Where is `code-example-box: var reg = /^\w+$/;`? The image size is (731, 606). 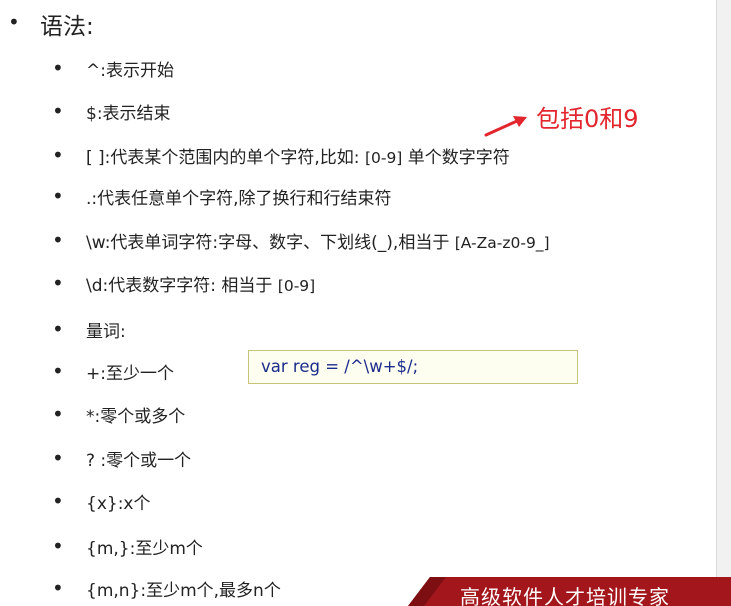
code-example-box: var reg = /^\w+$/; is located at coordinates (413, 367).